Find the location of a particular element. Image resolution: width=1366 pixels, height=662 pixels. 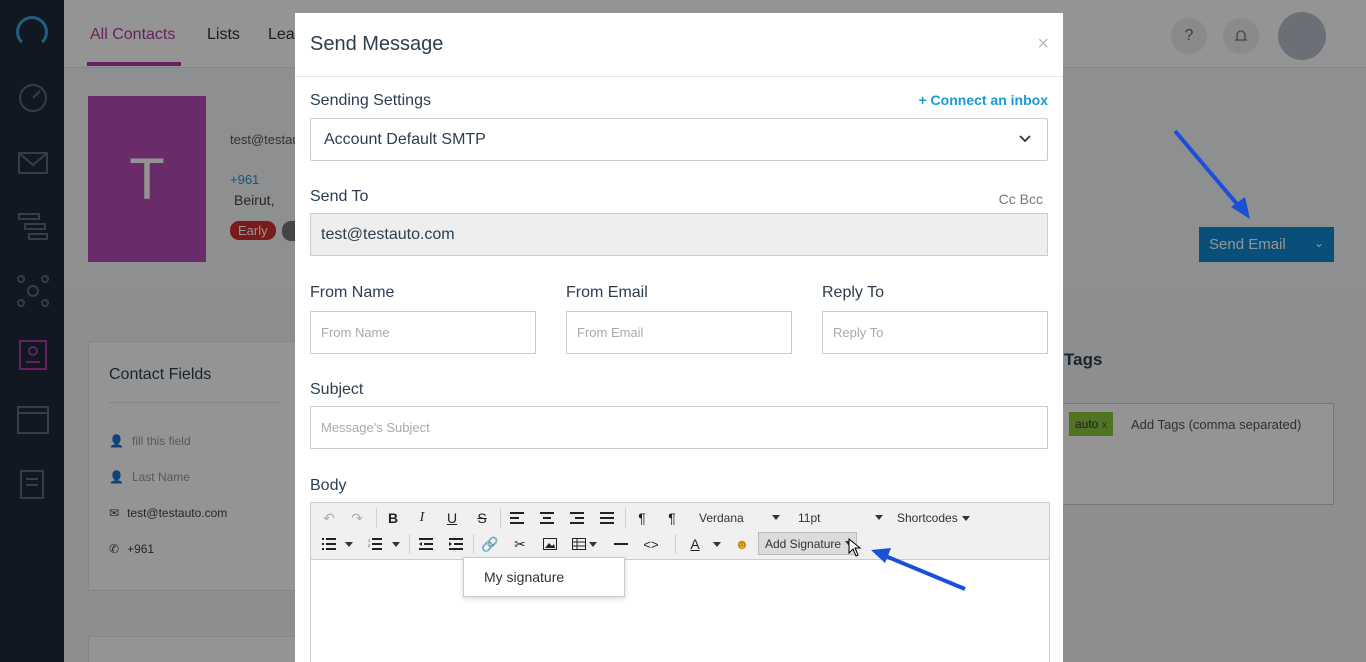

placeholder: Reply To is located at coordinates (858, 332).